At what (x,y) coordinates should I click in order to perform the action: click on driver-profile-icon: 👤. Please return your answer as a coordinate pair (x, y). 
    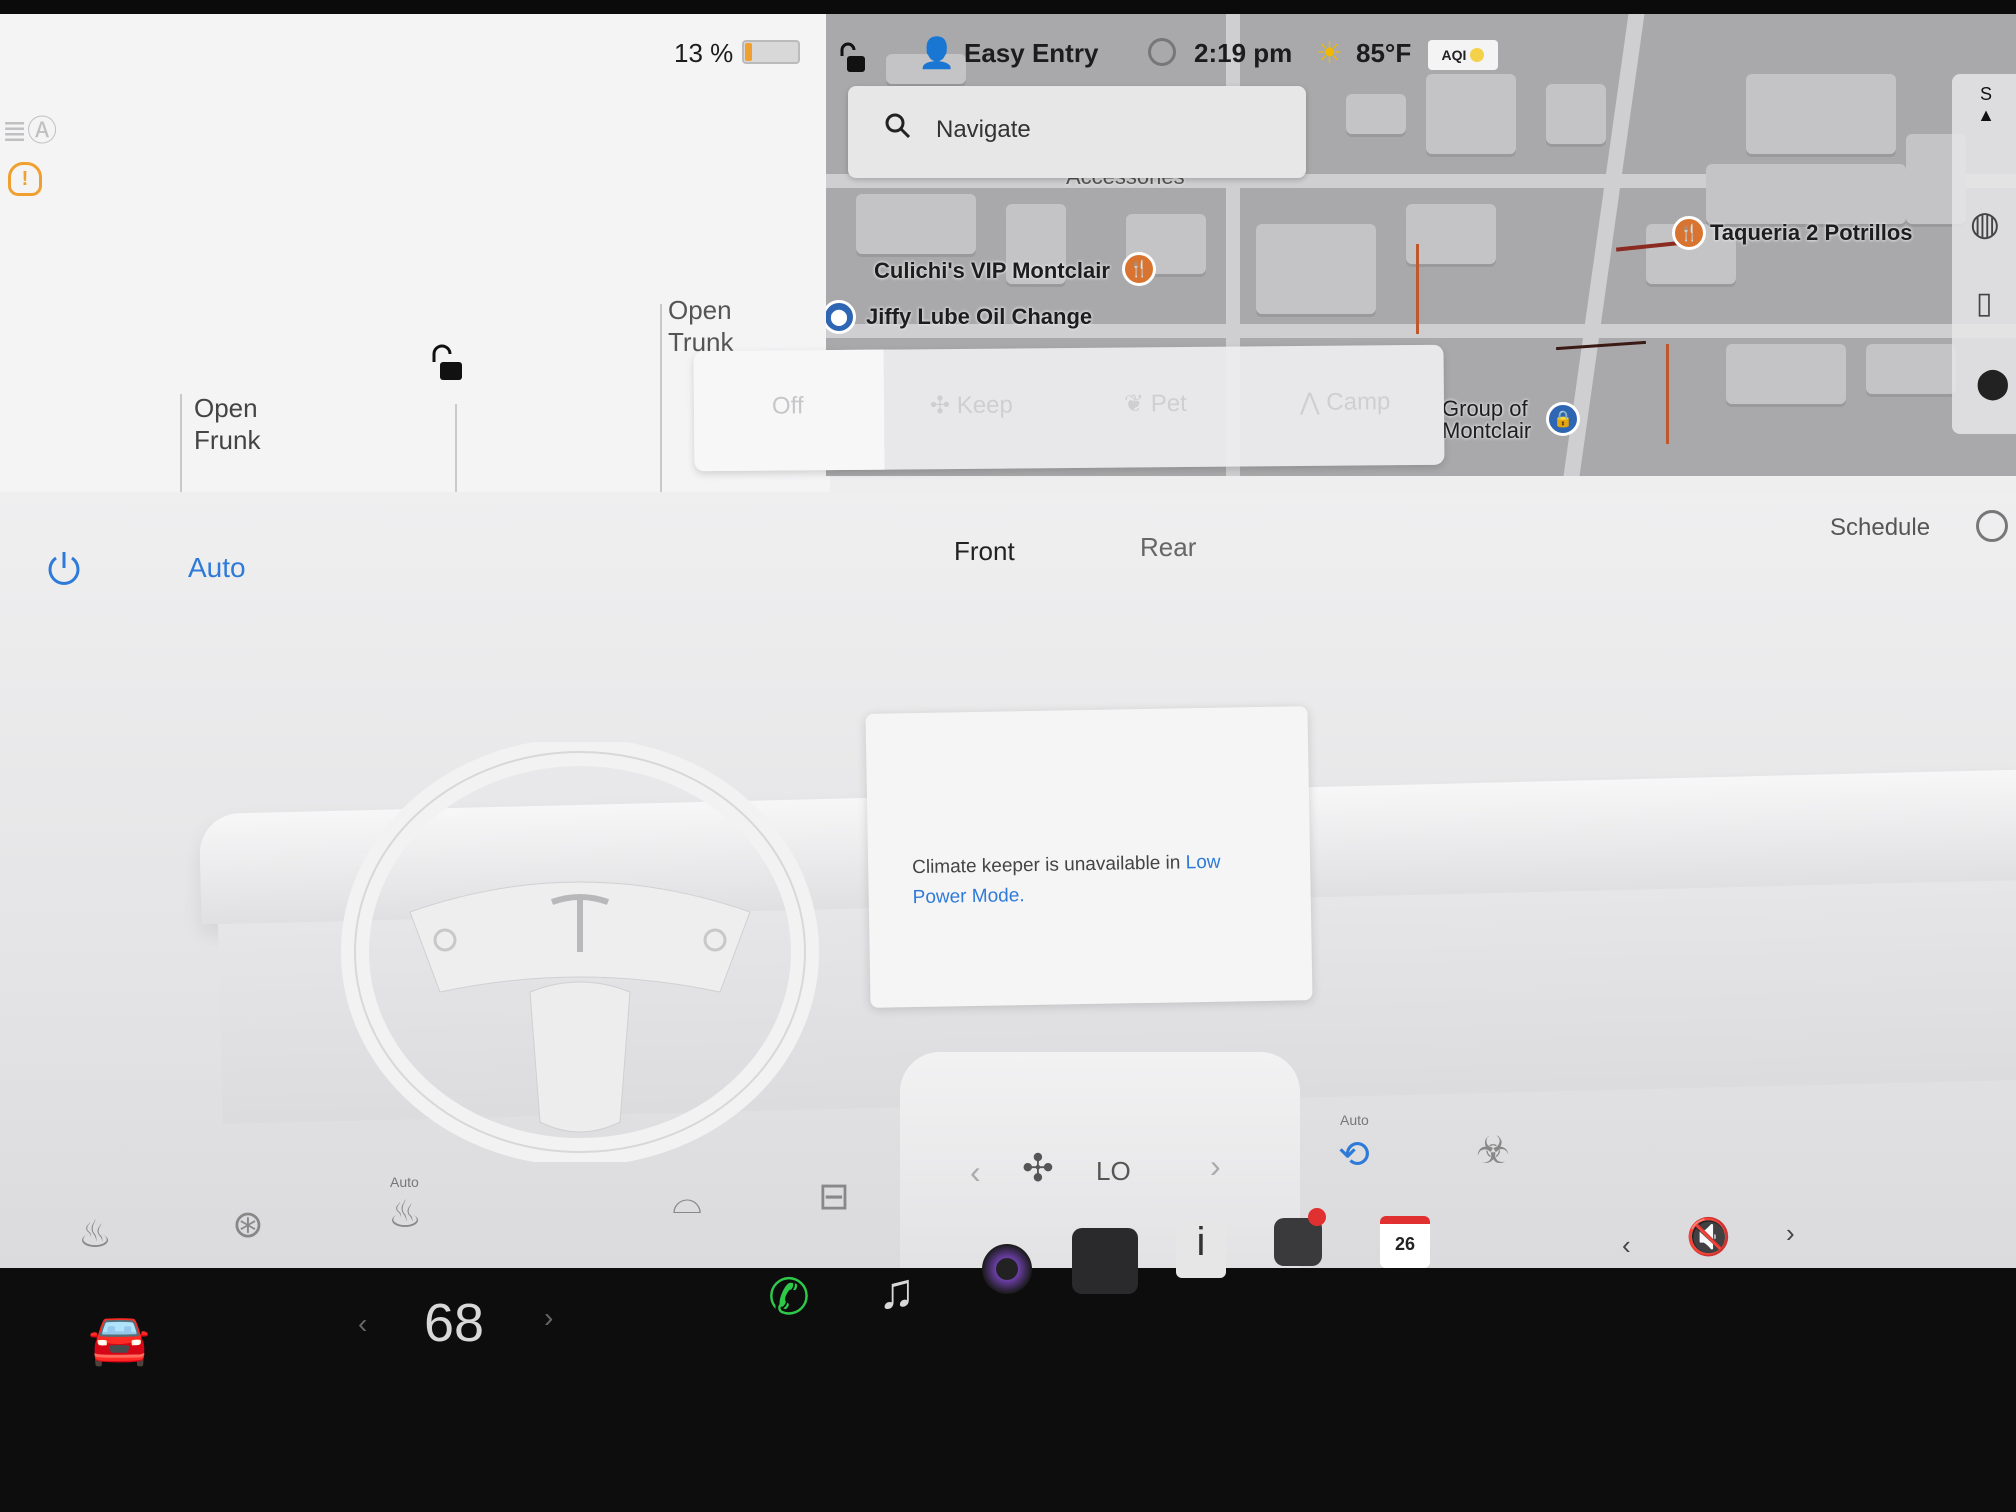
    Looking at the image, I should click on (936, 53).